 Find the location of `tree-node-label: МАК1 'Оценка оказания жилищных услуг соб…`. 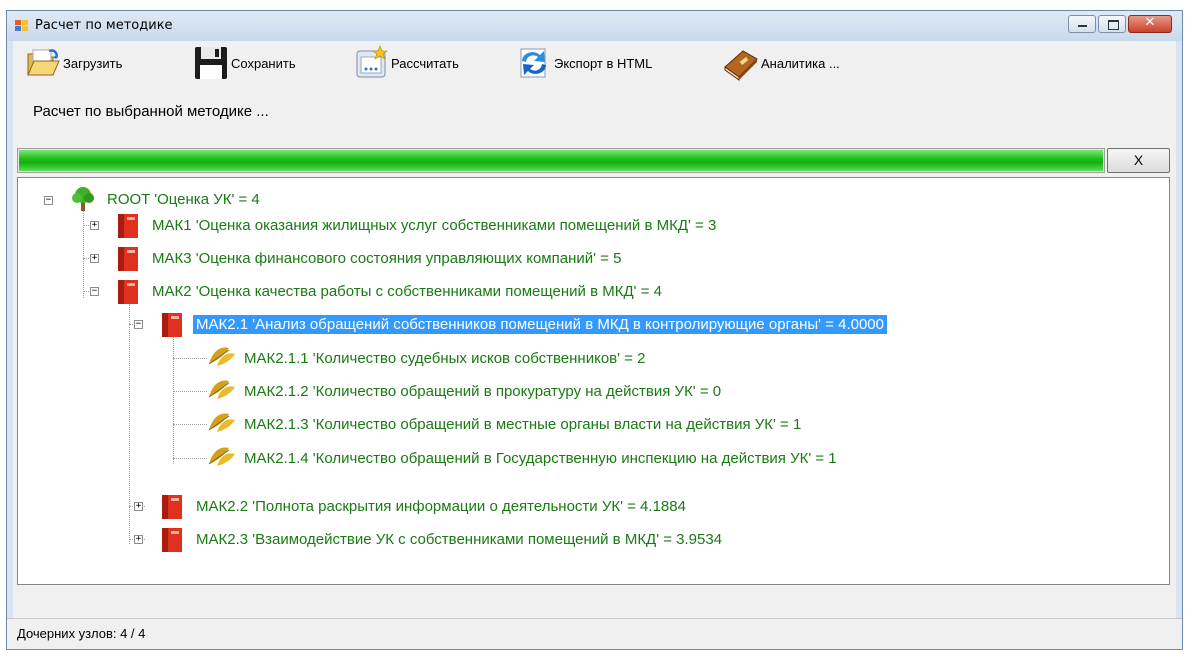

tree-node-label: МАК1 'Оценка оказания жилищных услуг соб… is located at coordinates (434, 225).